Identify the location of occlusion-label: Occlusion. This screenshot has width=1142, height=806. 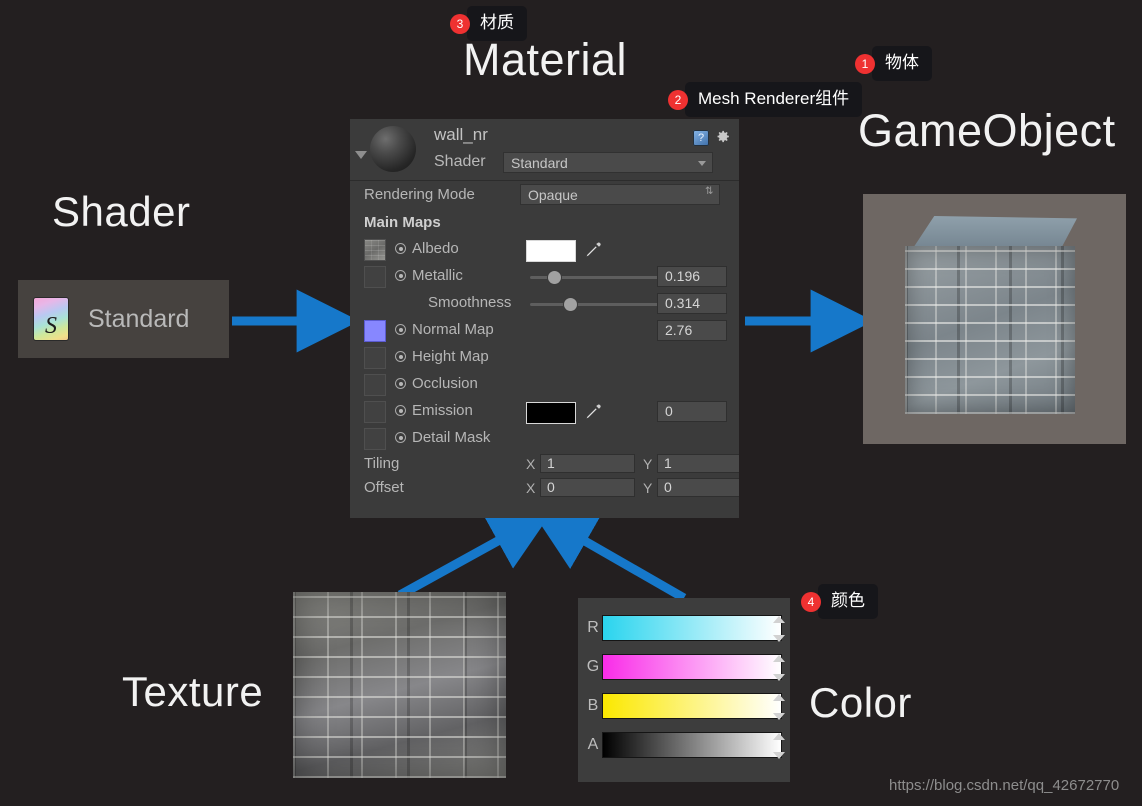
(445, 383).